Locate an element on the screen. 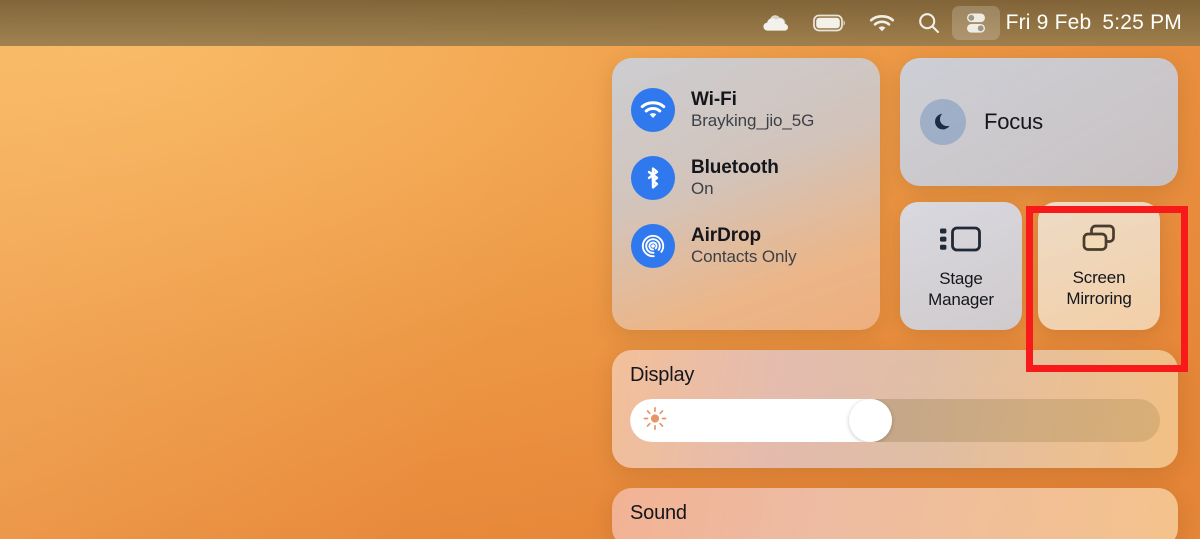 This screenshot has height=539, width=1200. stage-manager-label-line2: Manager is located at coordinates (961, 299).